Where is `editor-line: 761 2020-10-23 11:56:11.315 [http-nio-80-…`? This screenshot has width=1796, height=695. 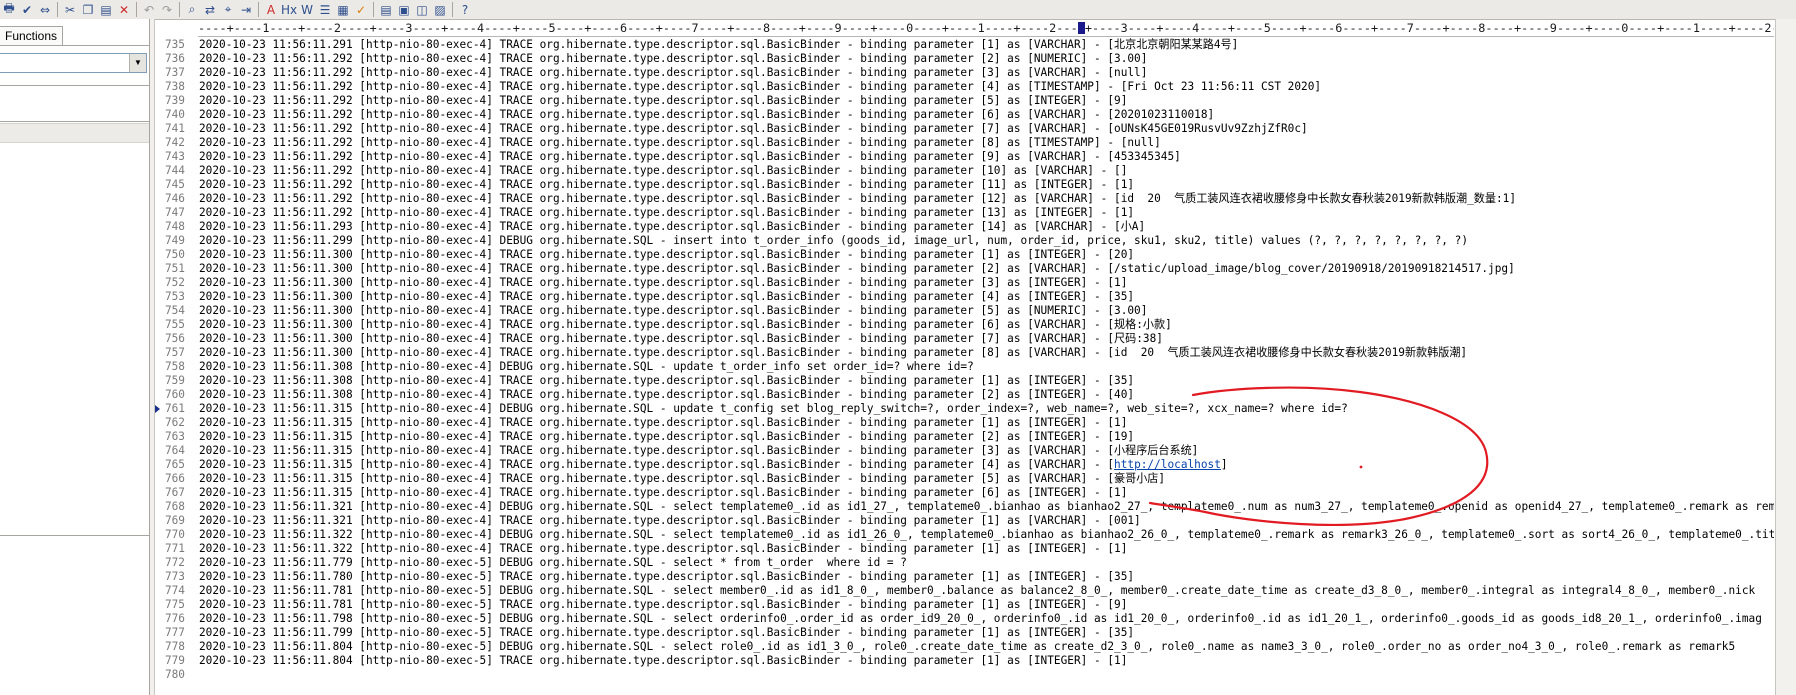
editor-line: 761 2020-10-23 11:56:11.315 [http-nio-80-… is located at coordinates (964, 409).